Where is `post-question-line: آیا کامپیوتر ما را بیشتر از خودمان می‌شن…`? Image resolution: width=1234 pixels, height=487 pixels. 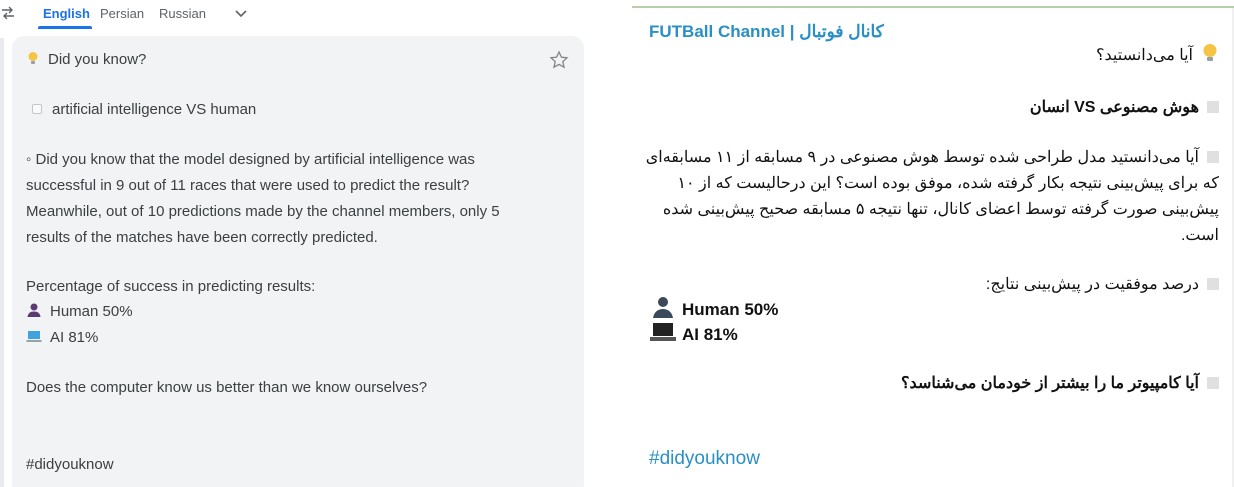 post-question-line: آیا کامپیوتر ما را بیشتر از خودمان می‌شن… is located at coordinates (1060, 384).